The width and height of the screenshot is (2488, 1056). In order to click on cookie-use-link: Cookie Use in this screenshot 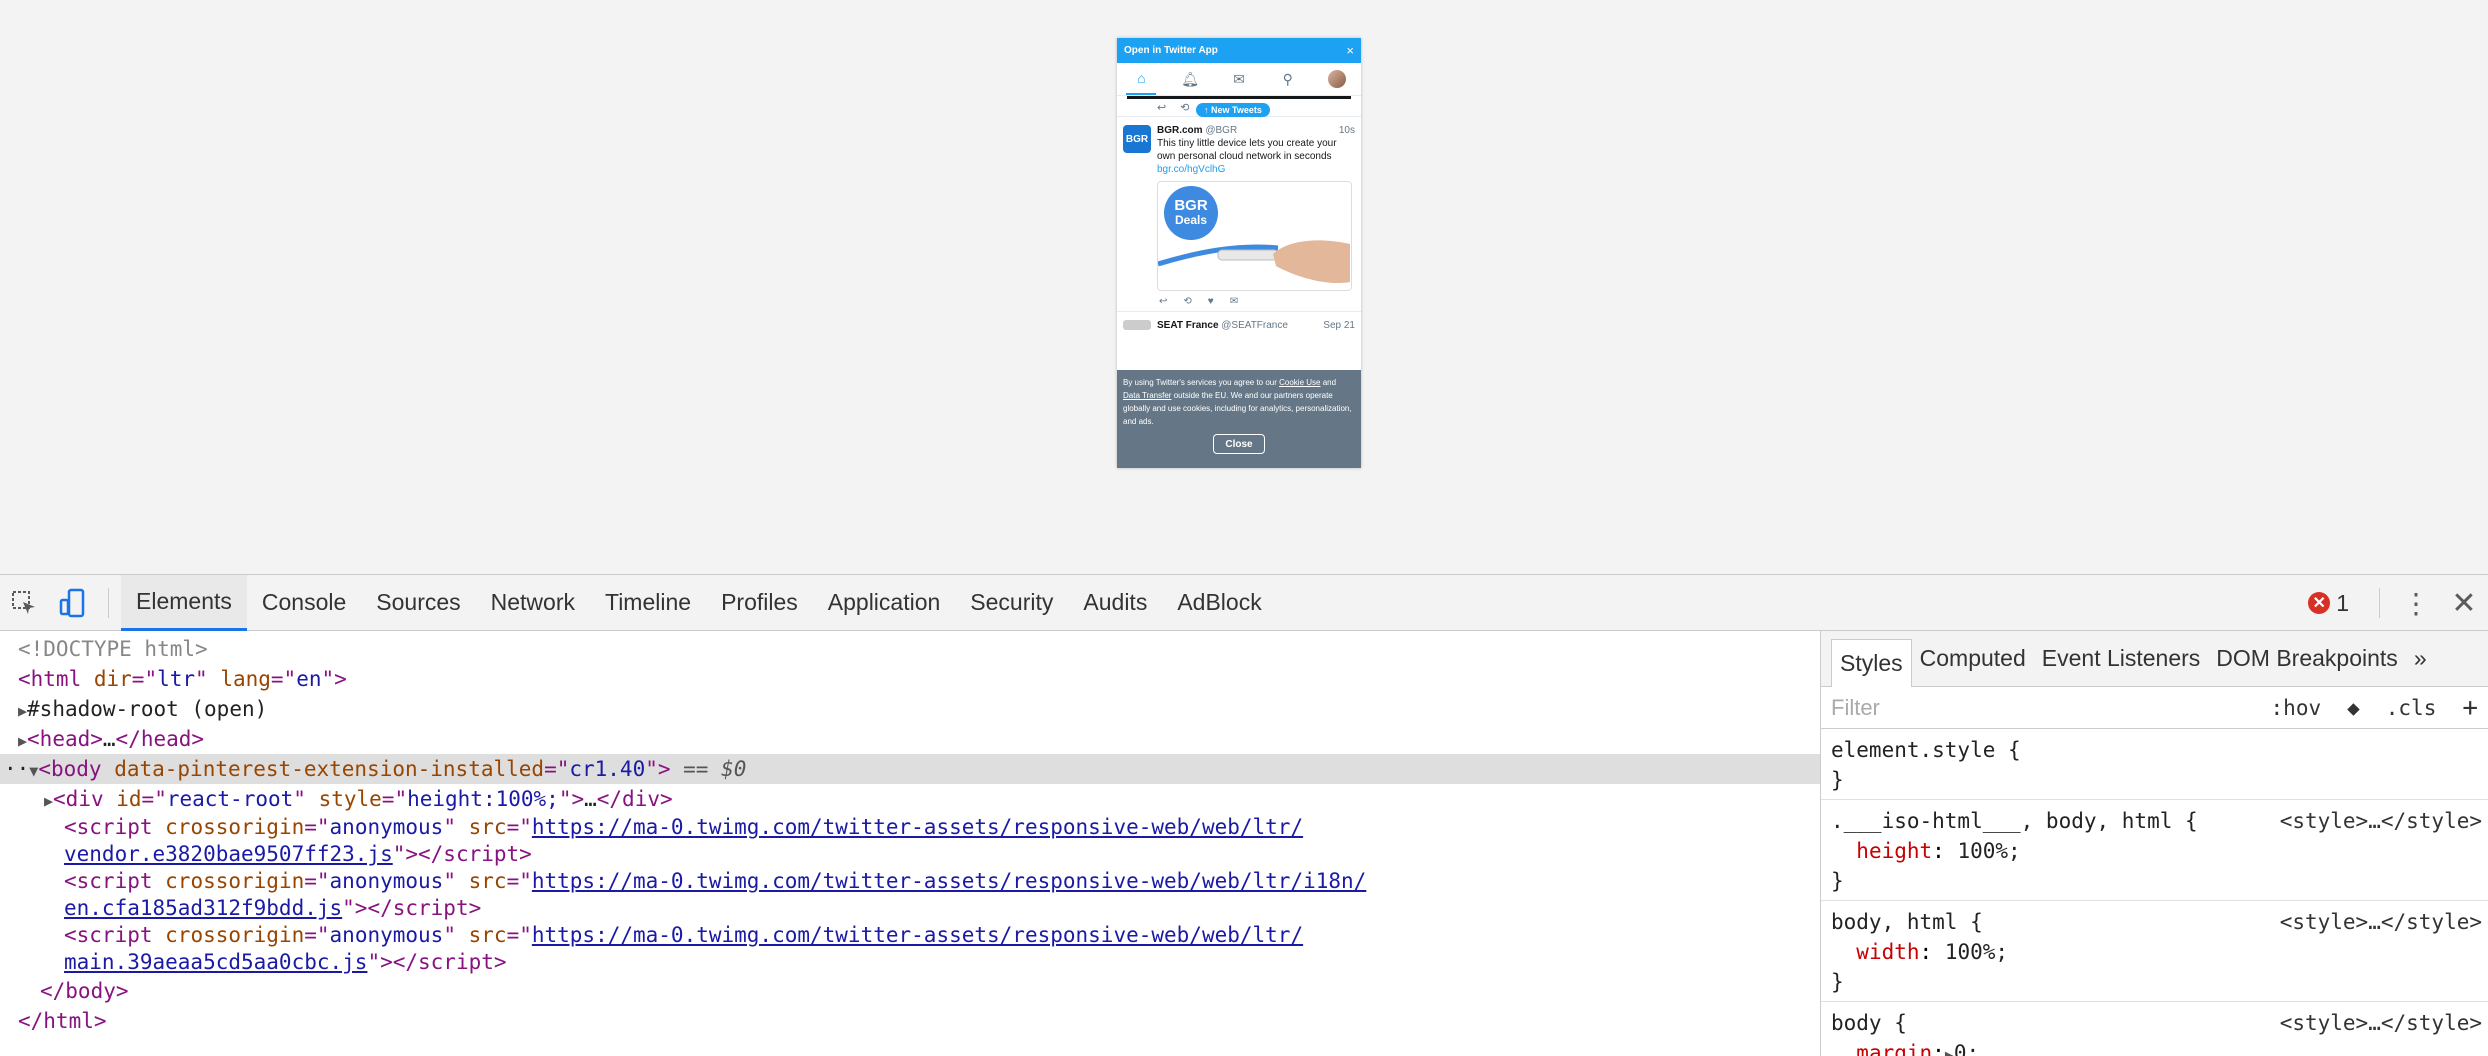, I will do `click(1299, 382)`.